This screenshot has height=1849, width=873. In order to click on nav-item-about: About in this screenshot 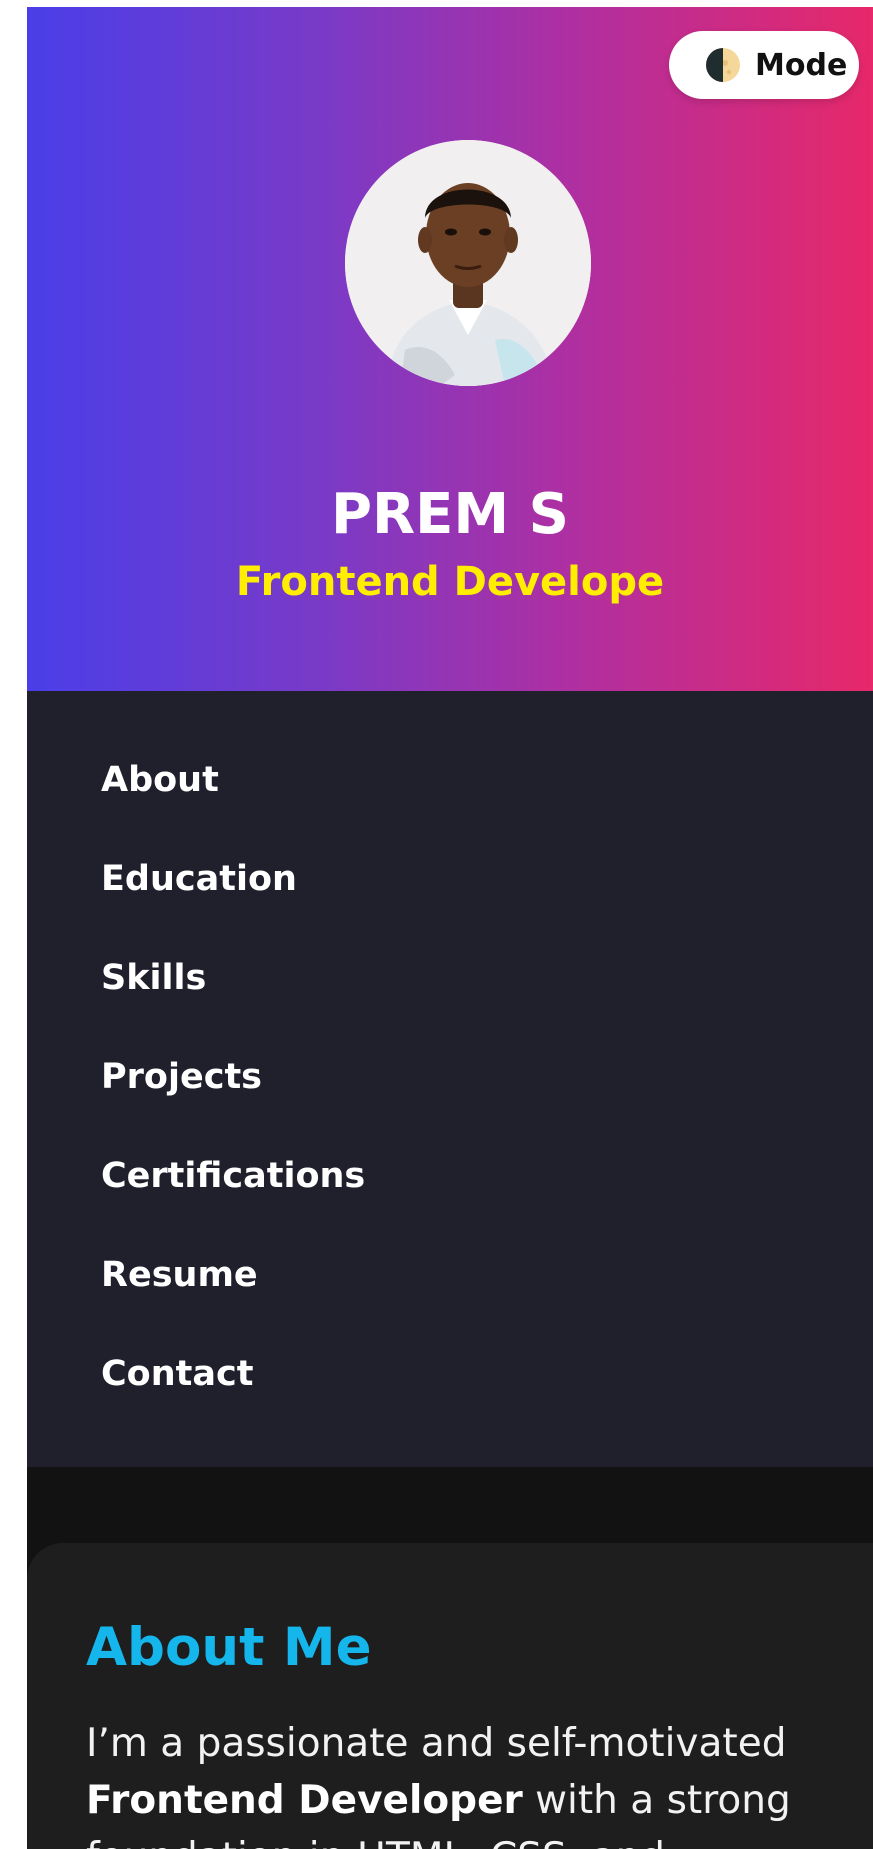, I will do `click(233, 780)`.